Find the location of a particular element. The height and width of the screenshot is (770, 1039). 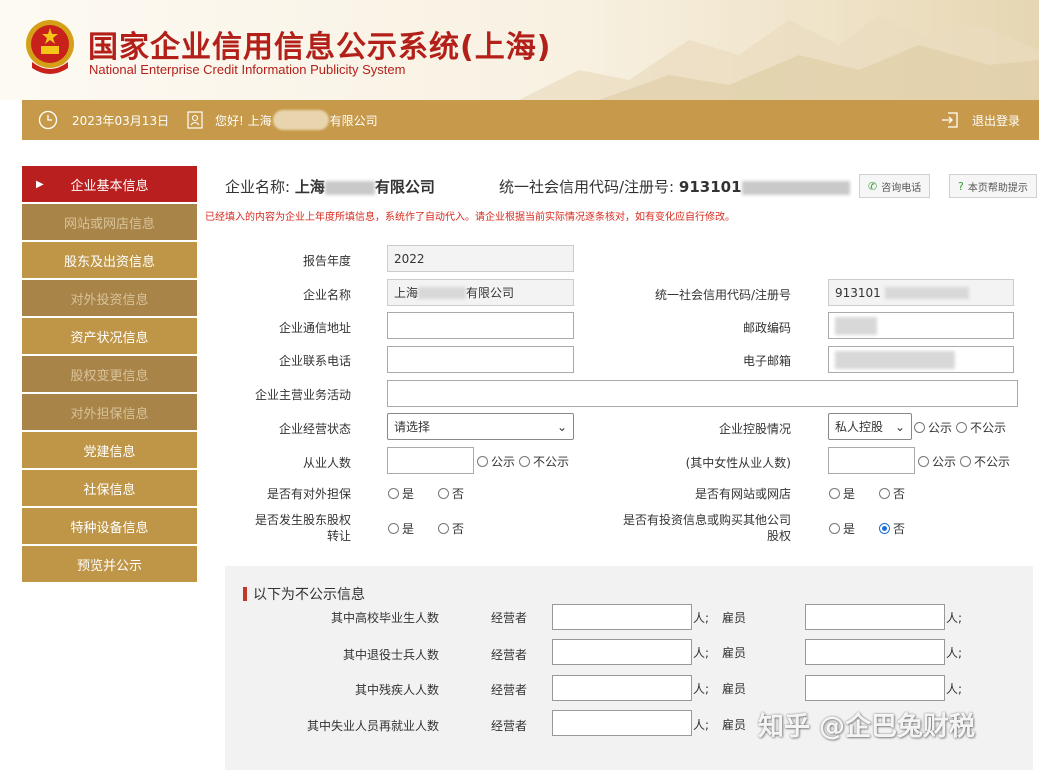

sidebar-item-guarantee: 对外担保信息 is located at coordinates (109, 412).